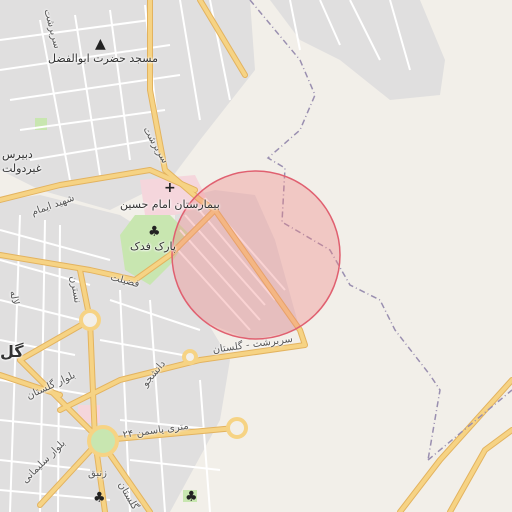  Describe the element at coordinates (97, 473) in the screenshot. I see `label-road-zanbagh: زنبق` at that location.